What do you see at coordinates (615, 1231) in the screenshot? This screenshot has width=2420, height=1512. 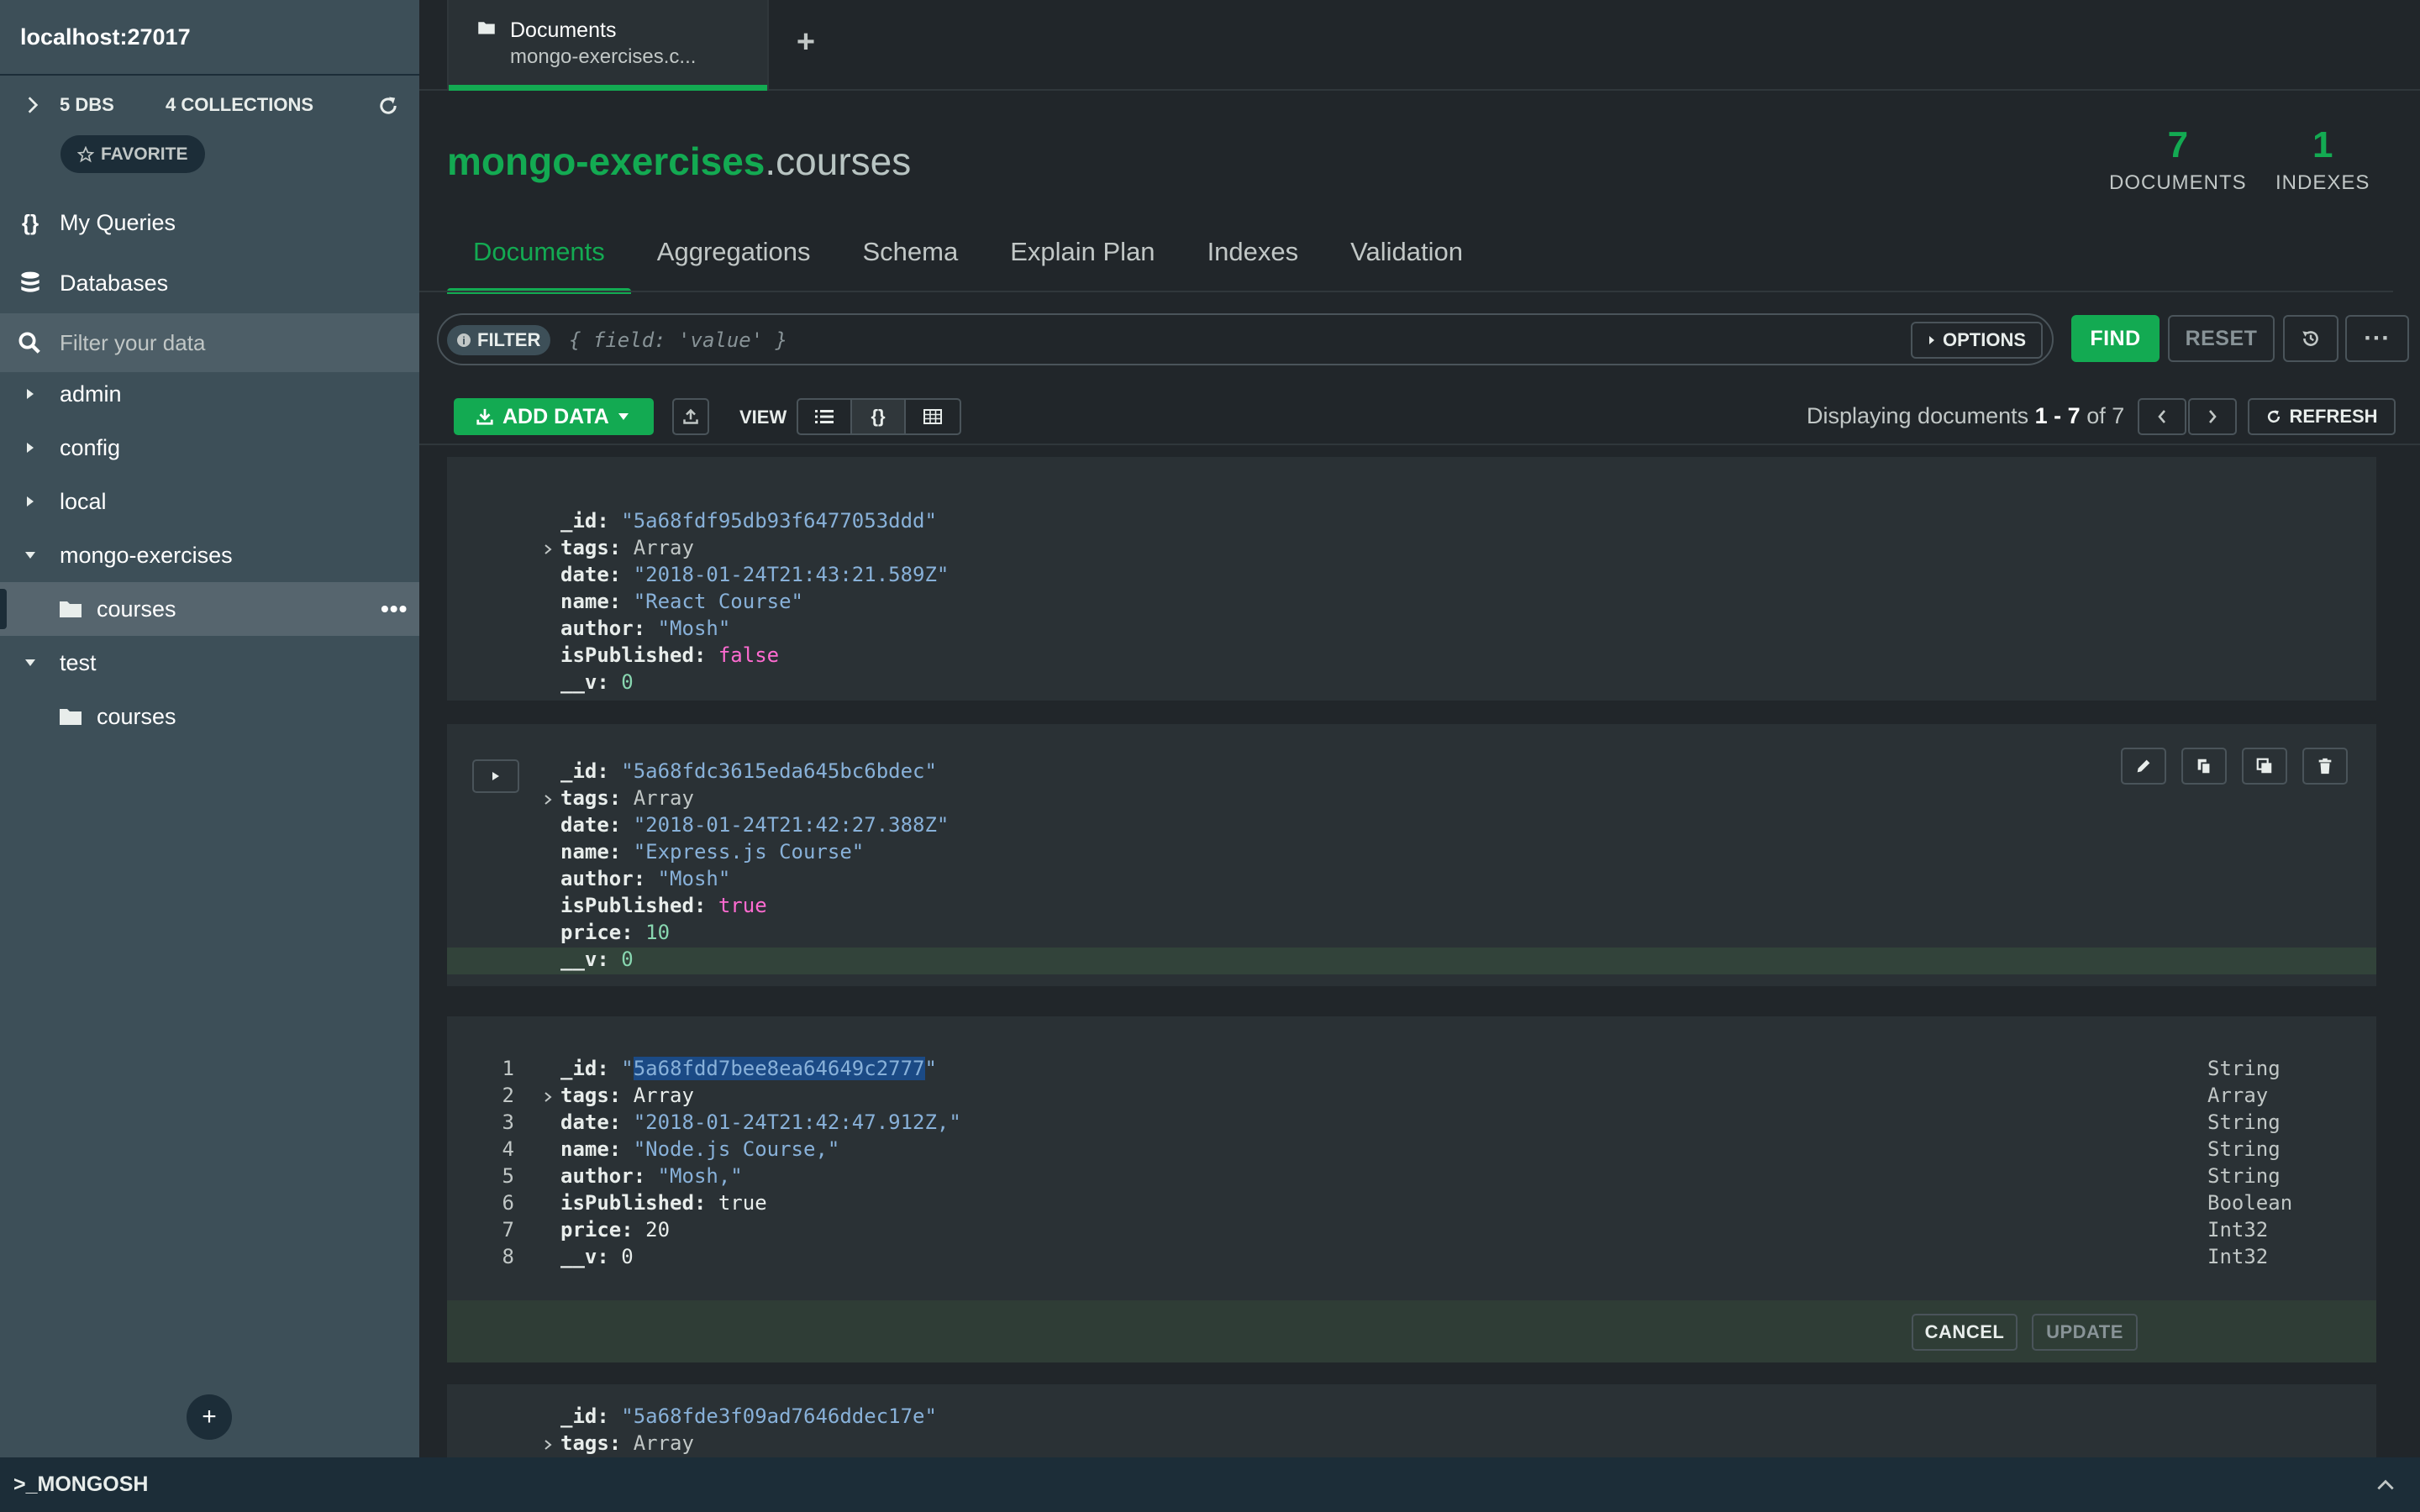 I see `field-row: price: 20` at bounding box center [615, 1231].